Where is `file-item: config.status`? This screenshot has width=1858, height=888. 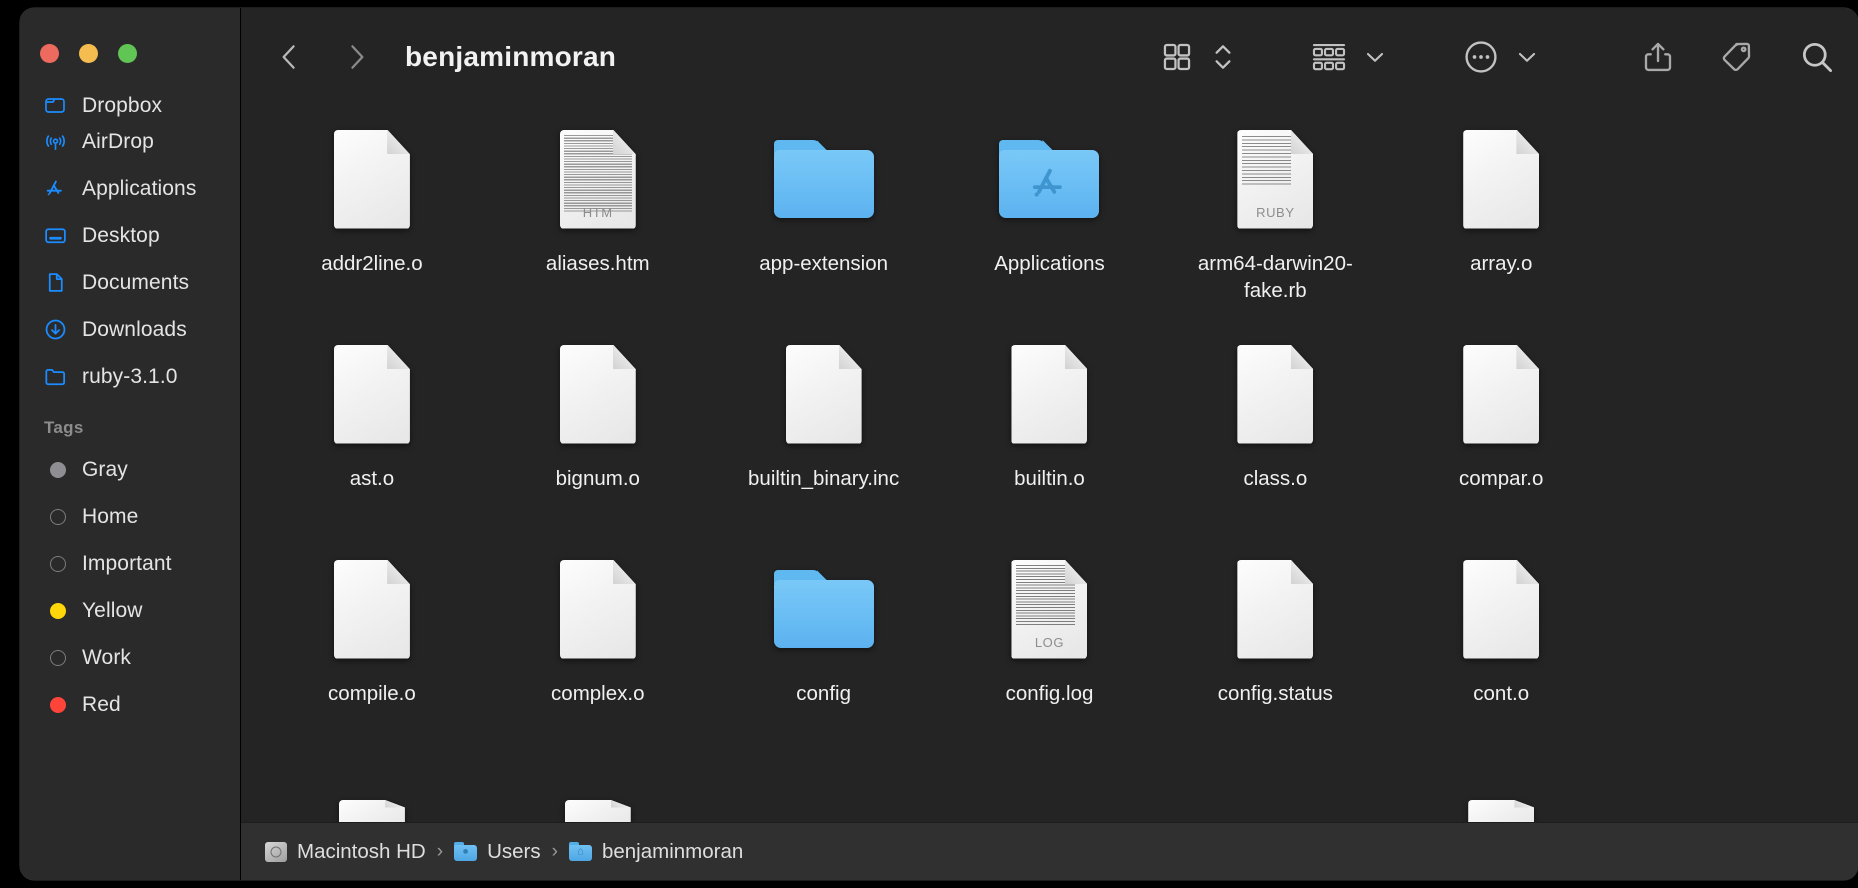
file-item: config.status is located at coordinates (1275, 651).